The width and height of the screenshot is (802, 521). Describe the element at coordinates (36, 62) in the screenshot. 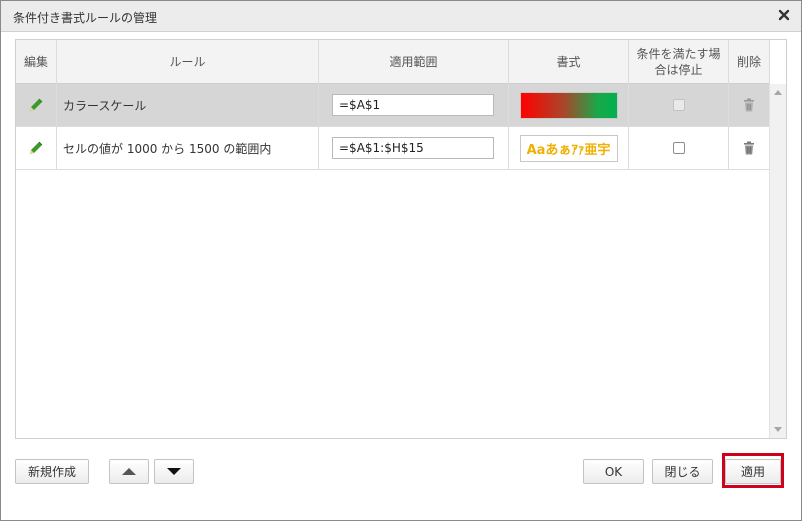

I see `header-edit: 編集` at that location.